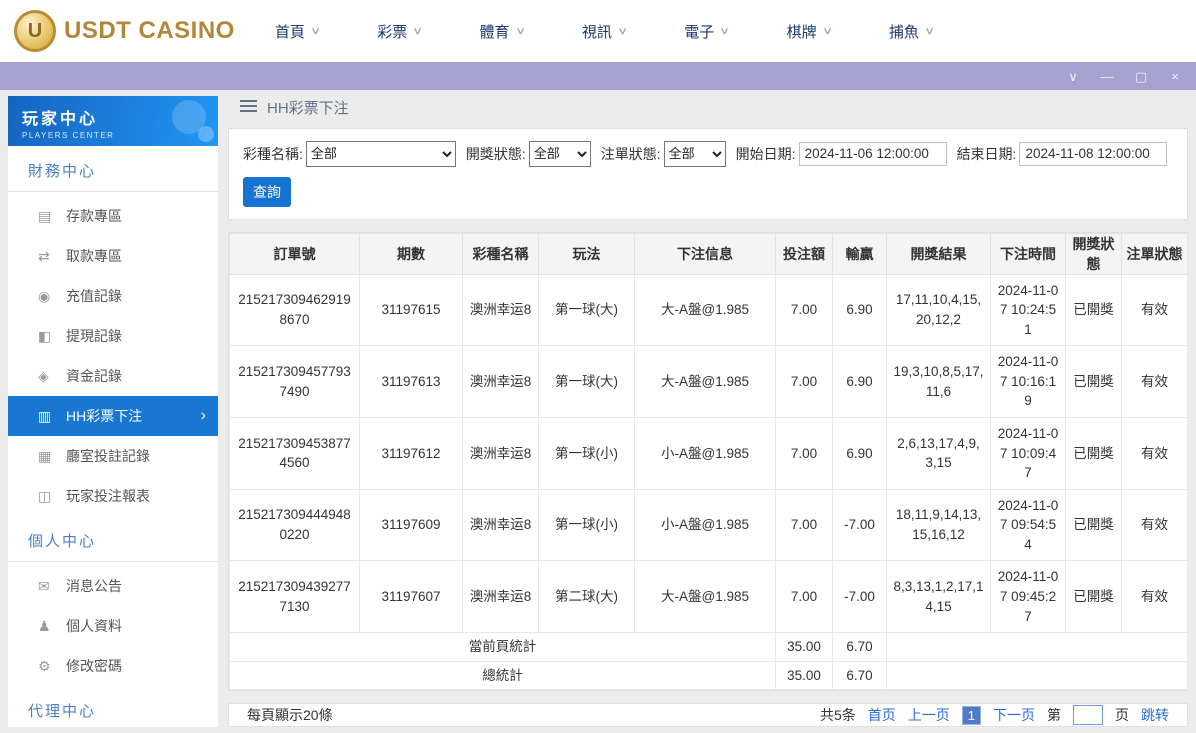 This screenshot has width=1196, height=733. Describe the element at coordinates (44, 295) in the screenshot. I see `recharge-record-icon: ◉` at that location.